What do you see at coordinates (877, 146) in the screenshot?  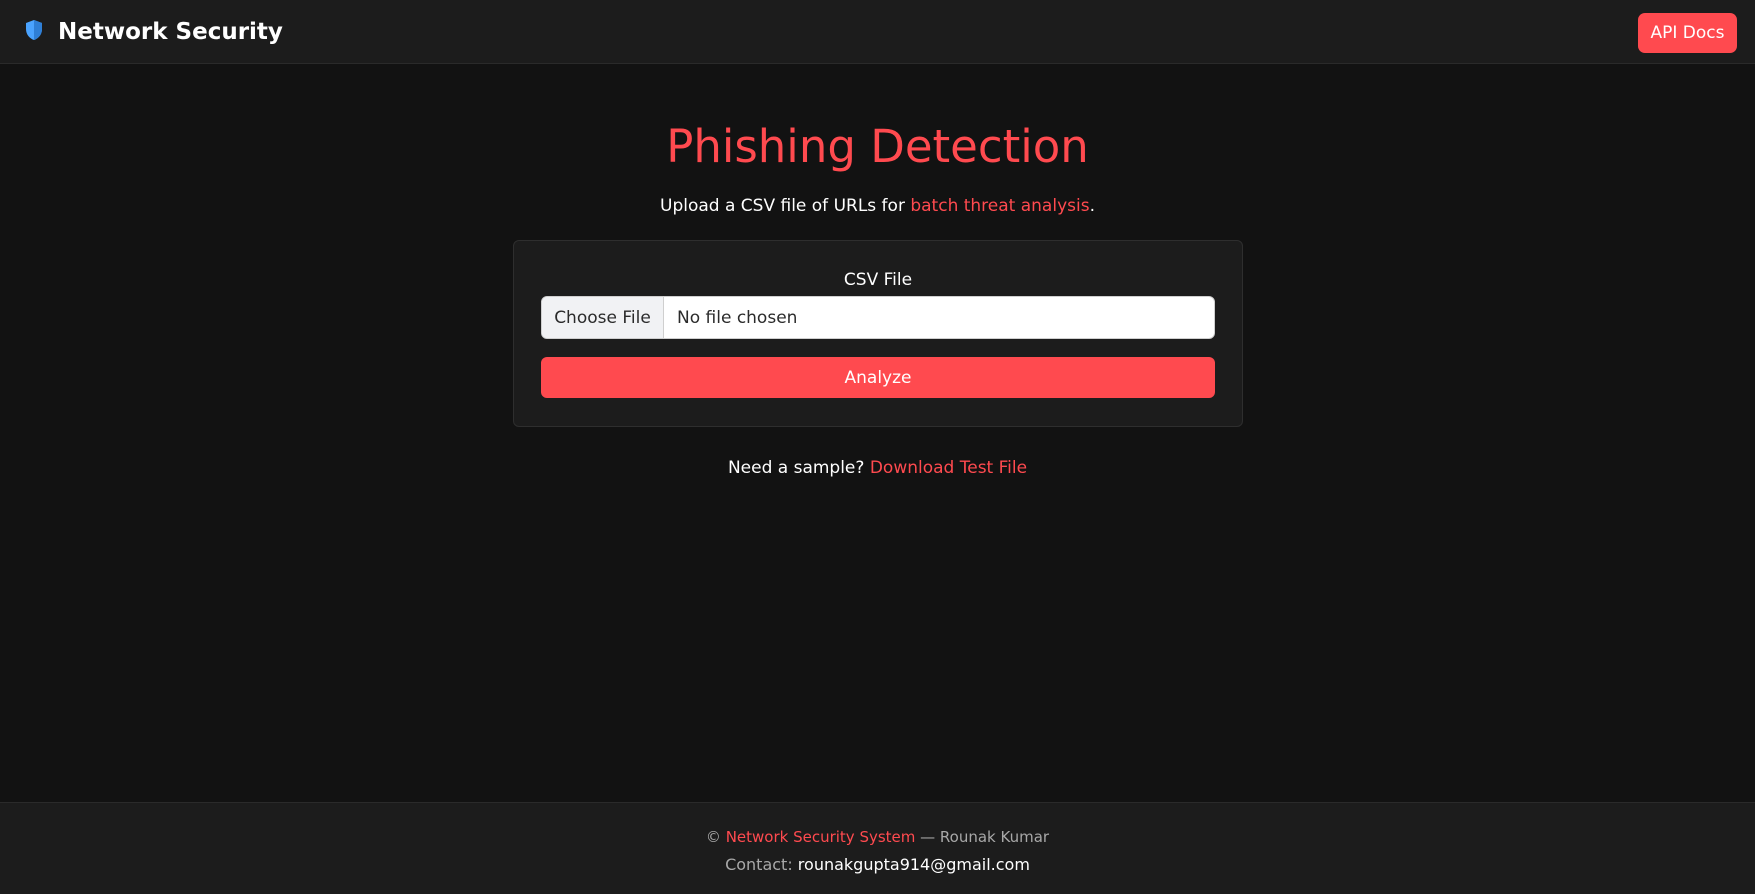 I see `page-title: Phishing Detection` at bounding box center [877, 146].